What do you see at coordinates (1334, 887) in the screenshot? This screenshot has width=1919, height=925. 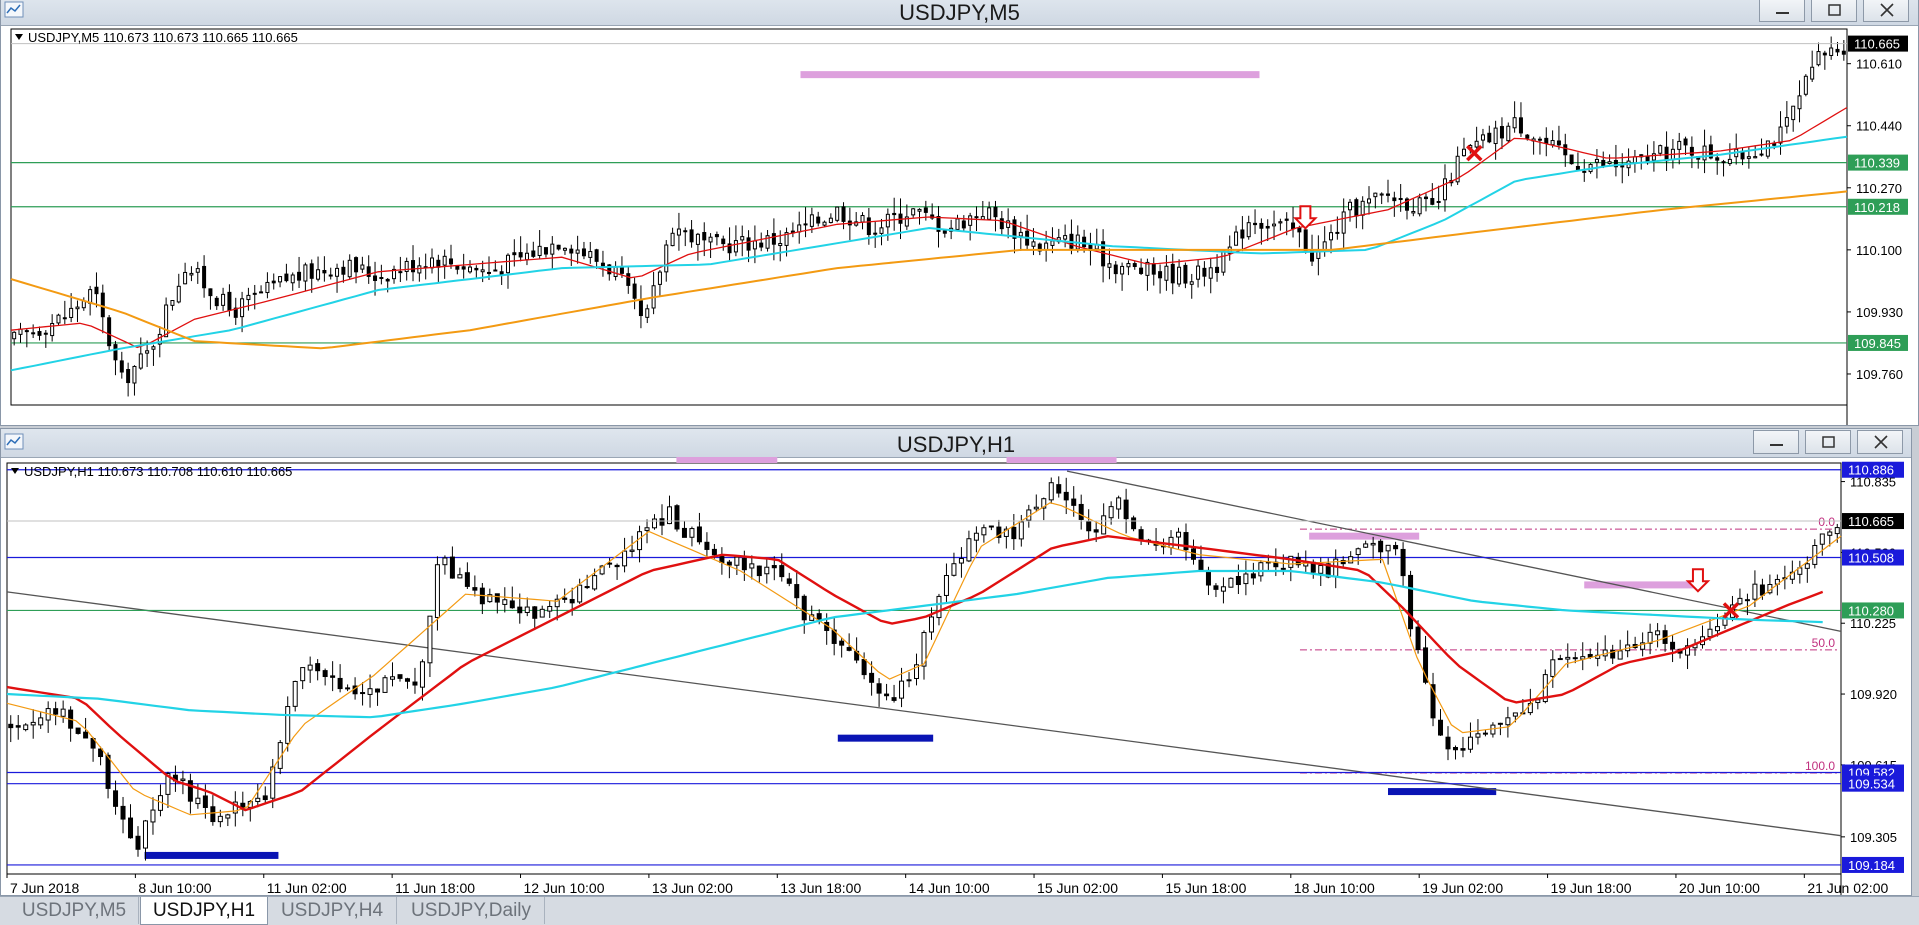 I see `time-axis-label: 18 Jun 10:00` at bounding box center [1334, 887].